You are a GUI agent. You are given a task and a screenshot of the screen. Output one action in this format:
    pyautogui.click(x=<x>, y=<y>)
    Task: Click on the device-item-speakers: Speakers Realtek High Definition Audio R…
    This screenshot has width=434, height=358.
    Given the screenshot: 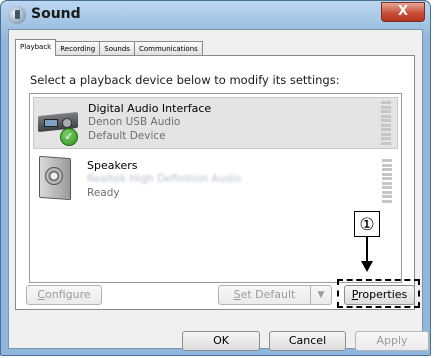 What is the action you would take?
    pyautogui.click(x=215, y=181)
    